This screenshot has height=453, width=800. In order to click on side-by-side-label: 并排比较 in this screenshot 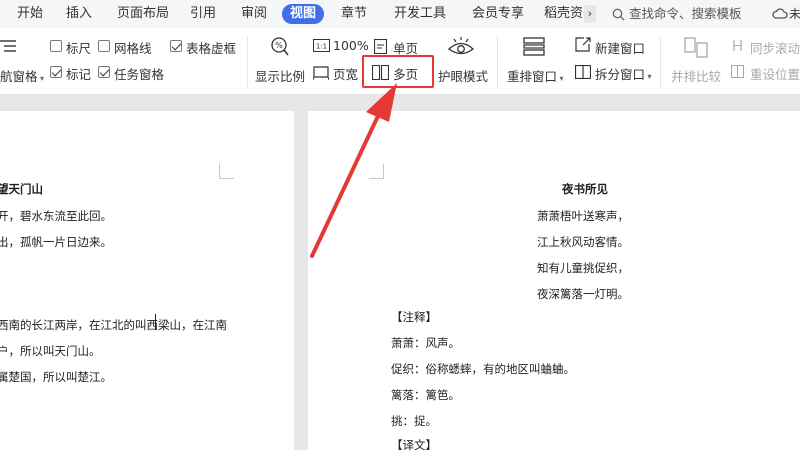, I will do `click(696, 75)`.